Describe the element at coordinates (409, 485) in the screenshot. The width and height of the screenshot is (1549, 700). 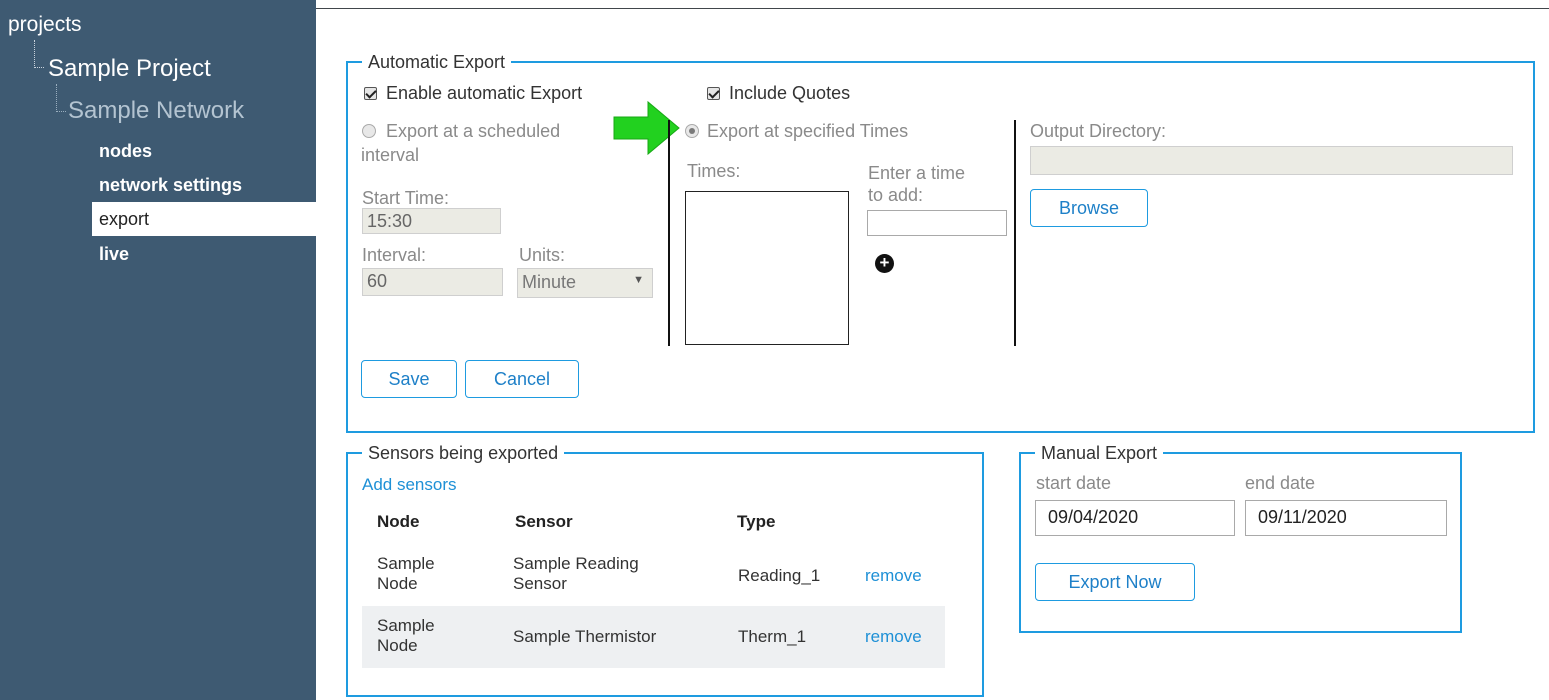
I see `add-sensors-link: Add sensors` at that location.